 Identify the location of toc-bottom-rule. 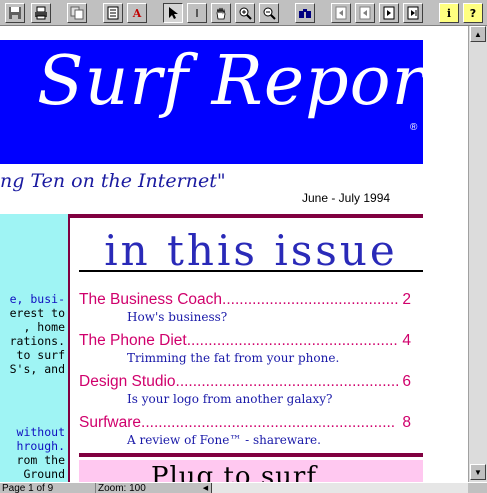
(251, 455).